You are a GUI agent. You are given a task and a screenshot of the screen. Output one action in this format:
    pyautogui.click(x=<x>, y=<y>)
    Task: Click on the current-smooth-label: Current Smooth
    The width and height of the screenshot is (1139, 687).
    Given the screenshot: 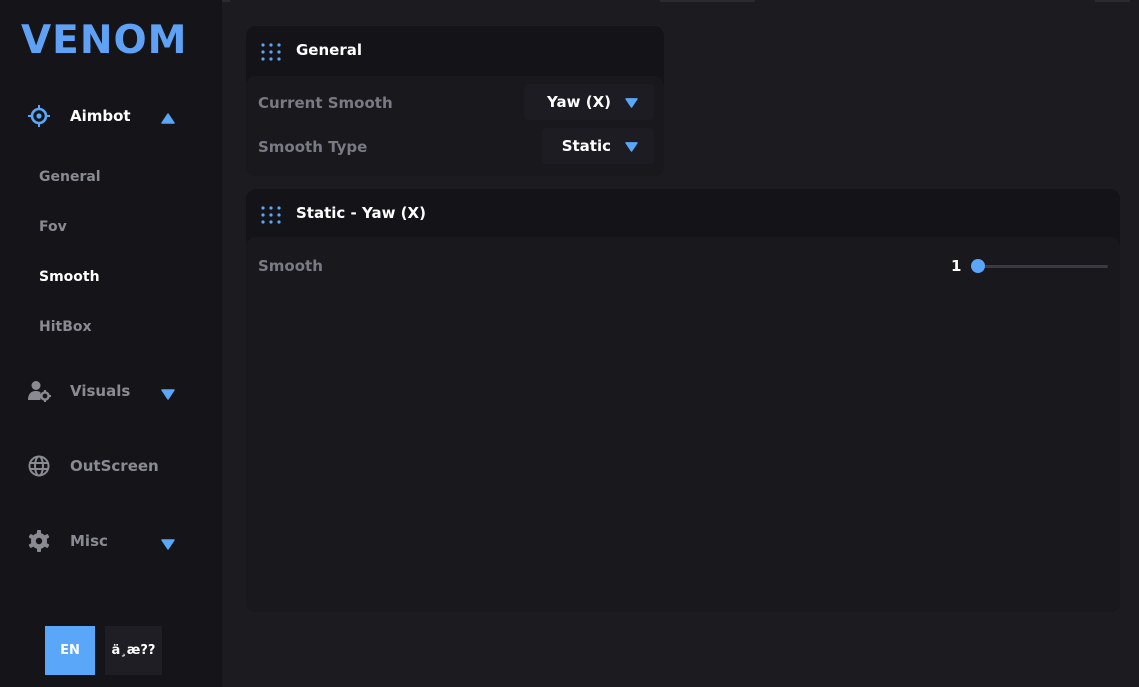 What is the action you would take?
    pyautogui.click(x=325, y=103)
    